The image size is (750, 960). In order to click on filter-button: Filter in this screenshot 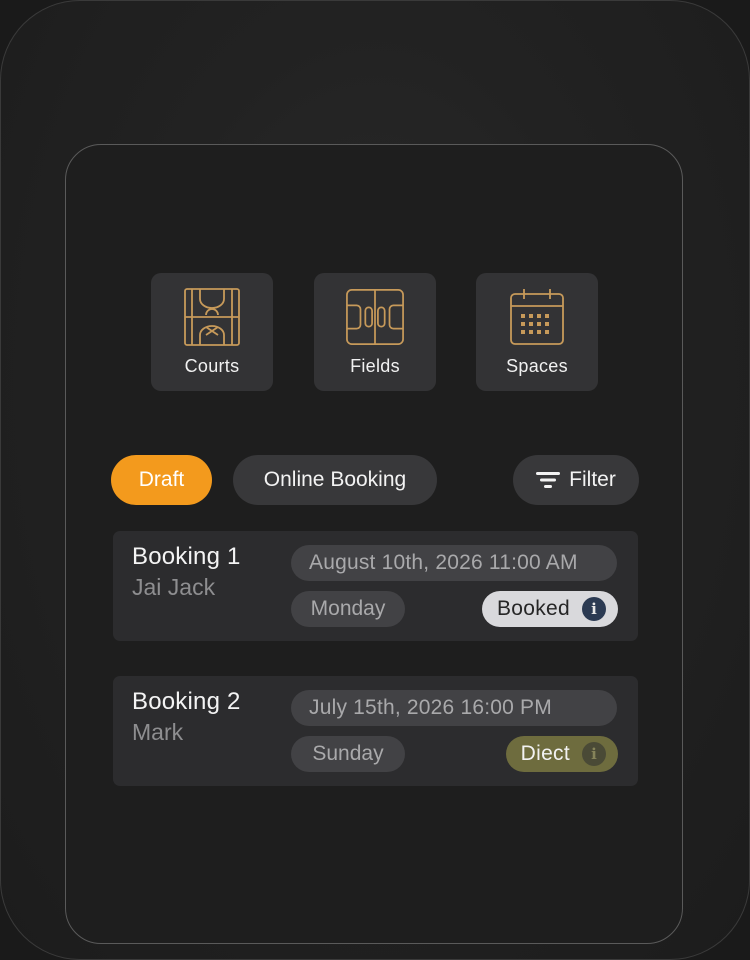, I will do `click(576, 480)`.